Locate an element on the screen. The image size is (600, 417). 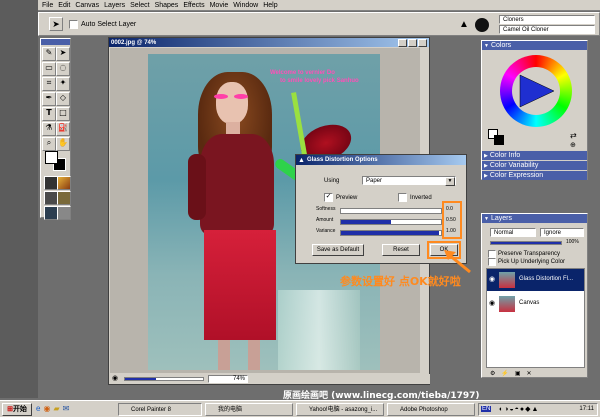
select-arrow-icon: ➤ is located at coordinates (63, 54).